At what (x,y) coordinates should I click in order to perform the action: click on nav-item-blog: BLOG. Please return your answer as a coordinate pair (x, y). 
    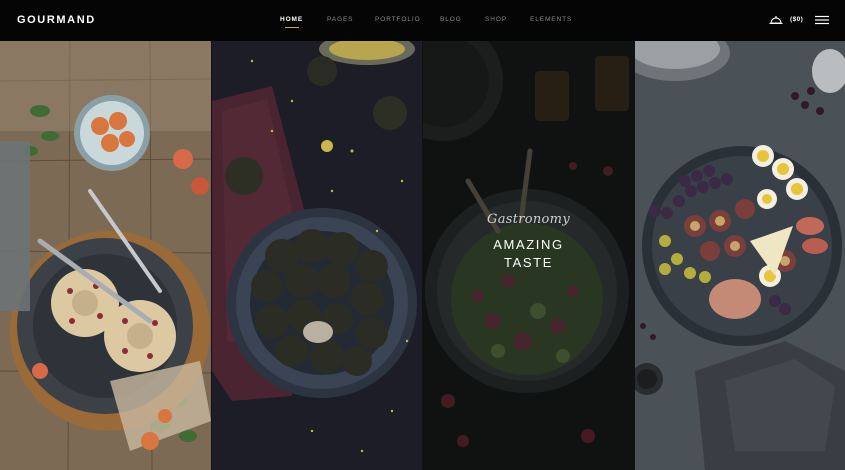
    Looking at the image, I should click on (451, 19).